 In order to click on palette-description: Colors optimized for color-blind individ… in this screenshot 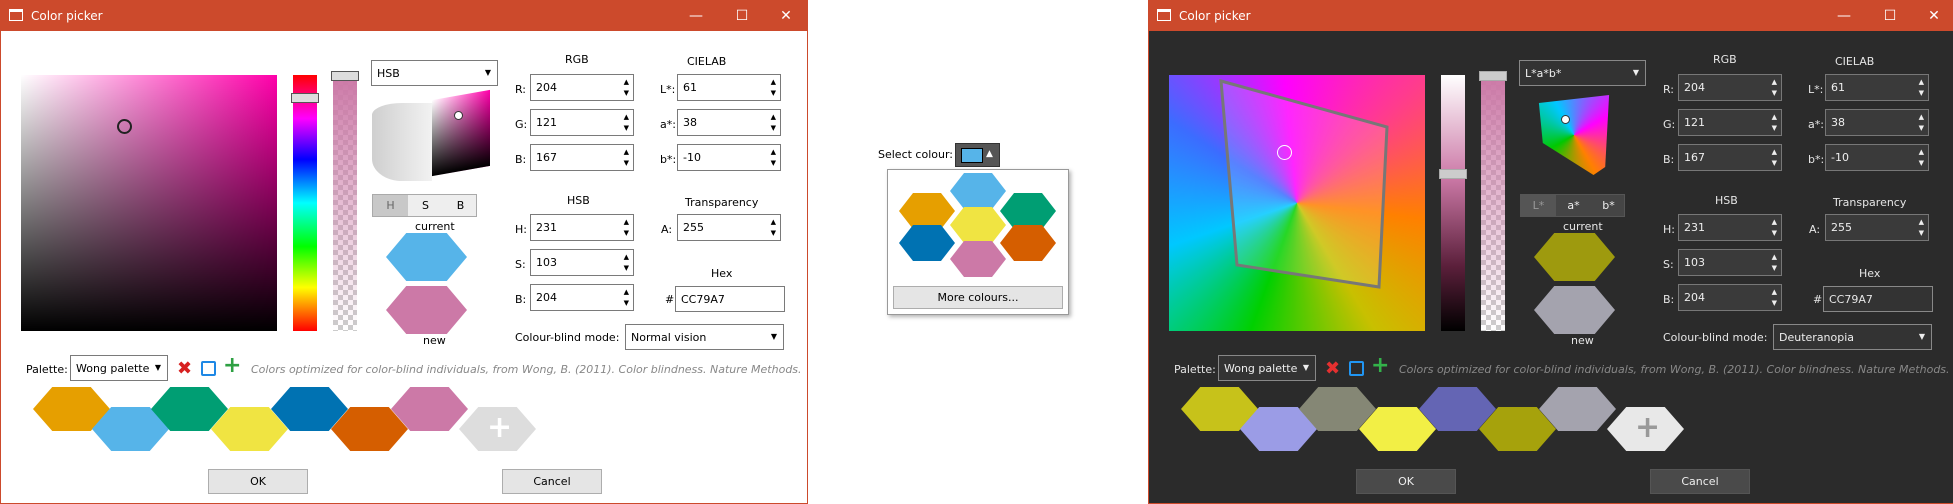, I will do `click(526, 369)`.